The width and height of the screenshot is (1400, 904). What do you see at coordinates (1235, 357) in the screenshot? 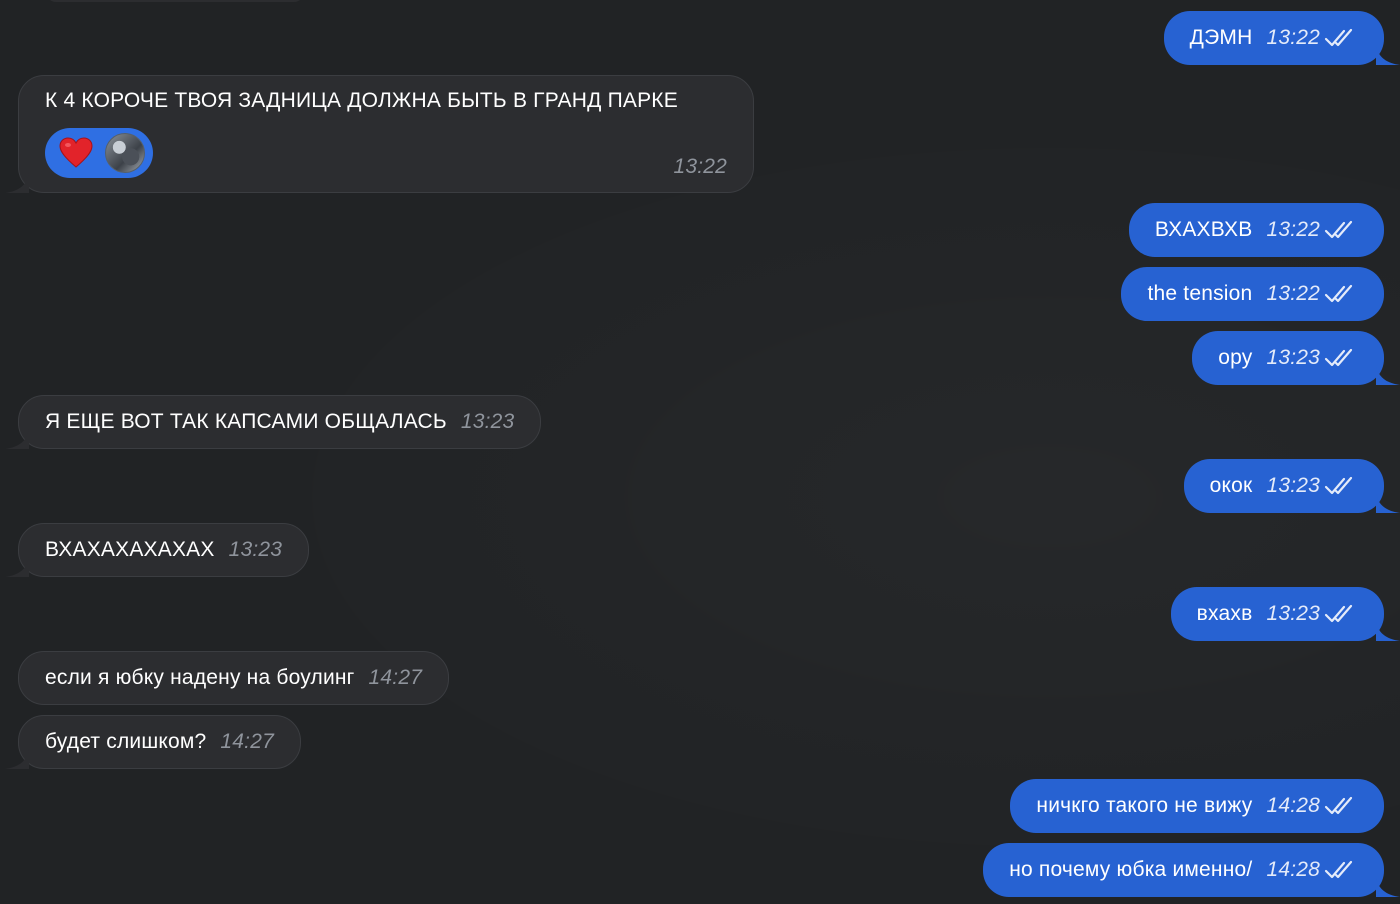
I see `message-text: ору` at bounding box center [1235, 357].